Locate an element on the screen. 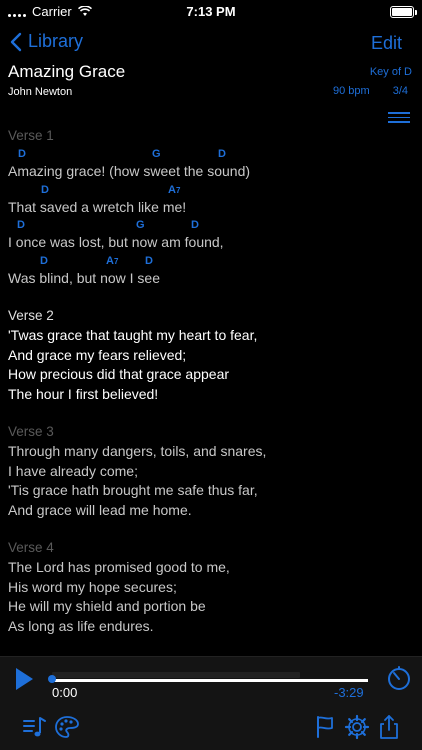 The image size is (422, 750). playlist-icon is located at coordinates (35, 727).